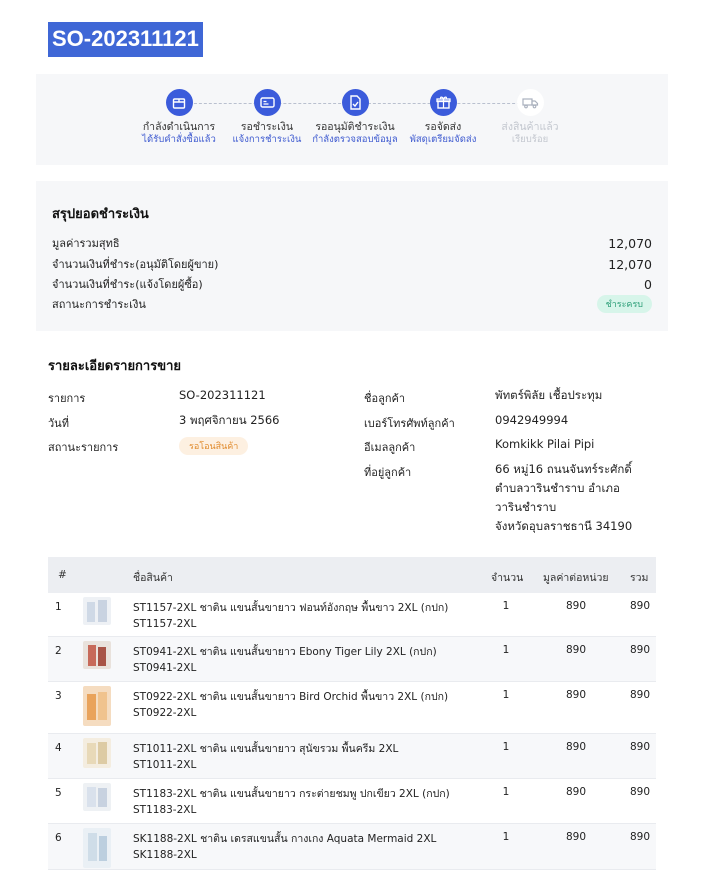 This screenshot has height=871, width=727. Describe the element at coordinates (409, 423) in the screenshot. I see `customer-phone-label: เบอร์โทรศัพท์ลูกค้า` at that location.